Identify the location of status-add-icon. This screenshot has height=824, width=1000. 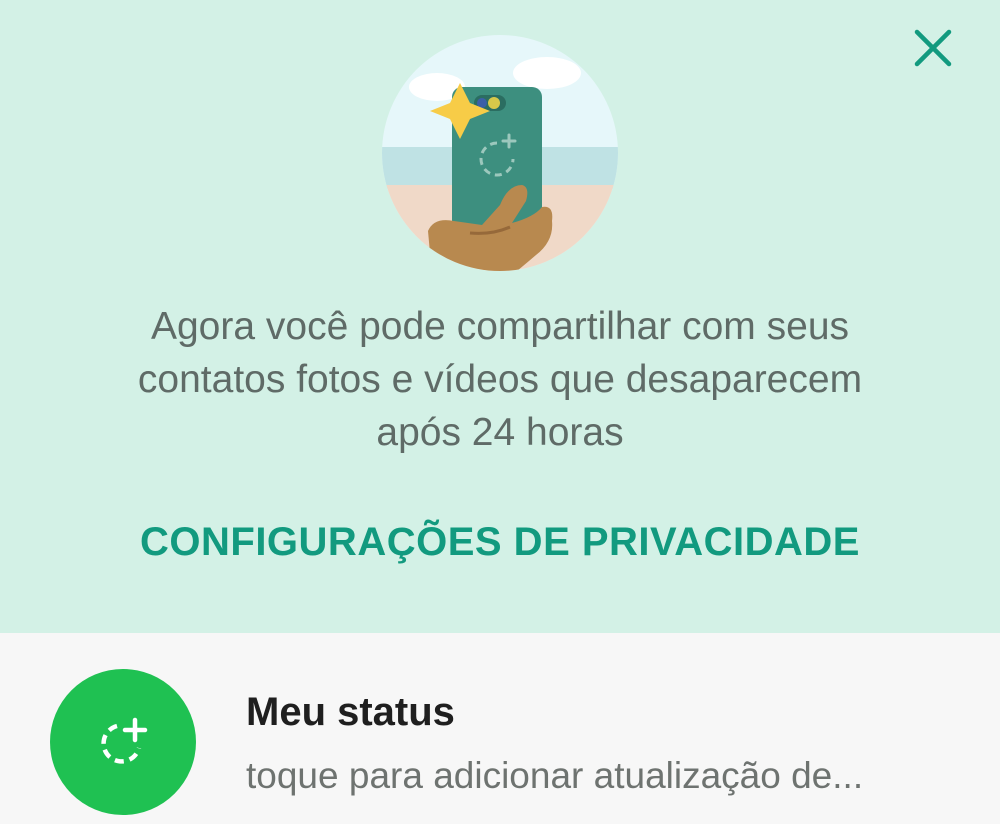
(124, 740).